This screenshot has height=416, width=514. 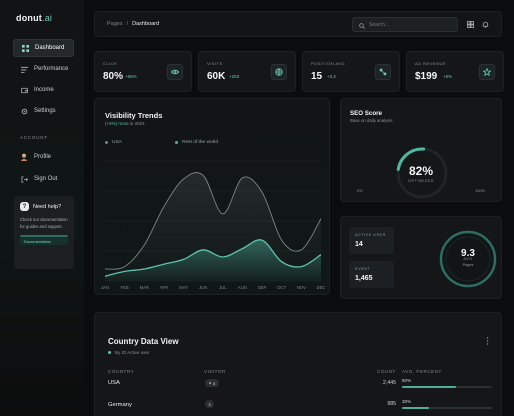 I want to click on seo-gauge, so click(x=422, y=173).